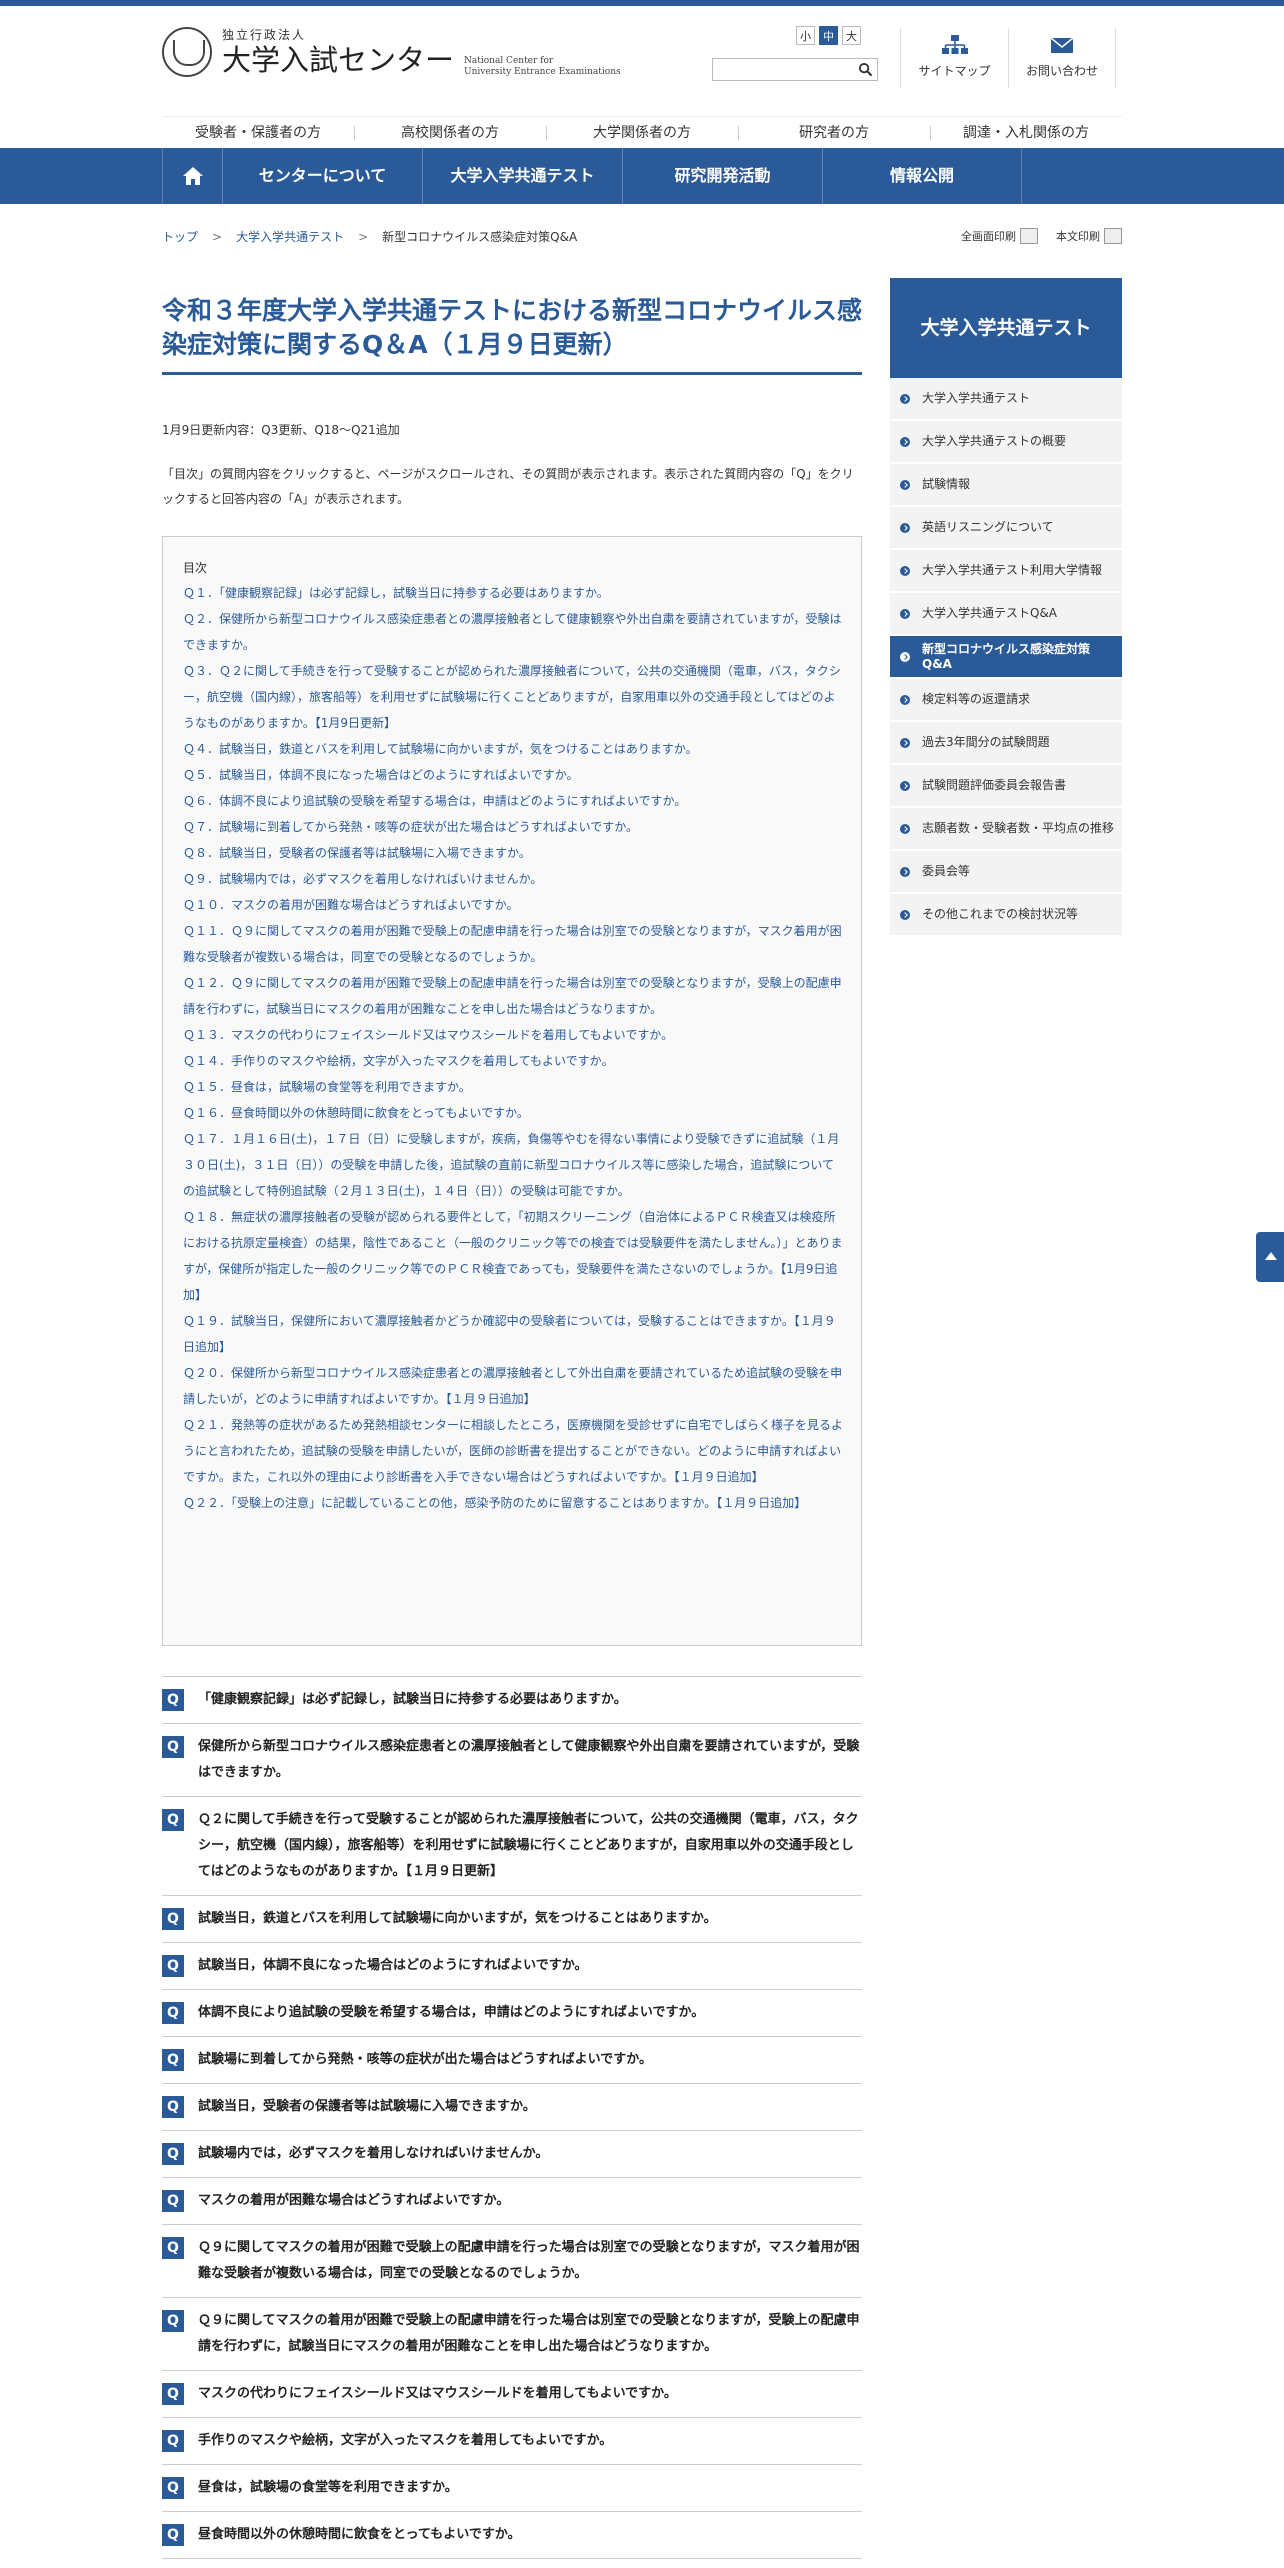  Describe the element at coordinates (999, 237) in the screenshot. I see `print-full-button: 全画面印刷` at that location.